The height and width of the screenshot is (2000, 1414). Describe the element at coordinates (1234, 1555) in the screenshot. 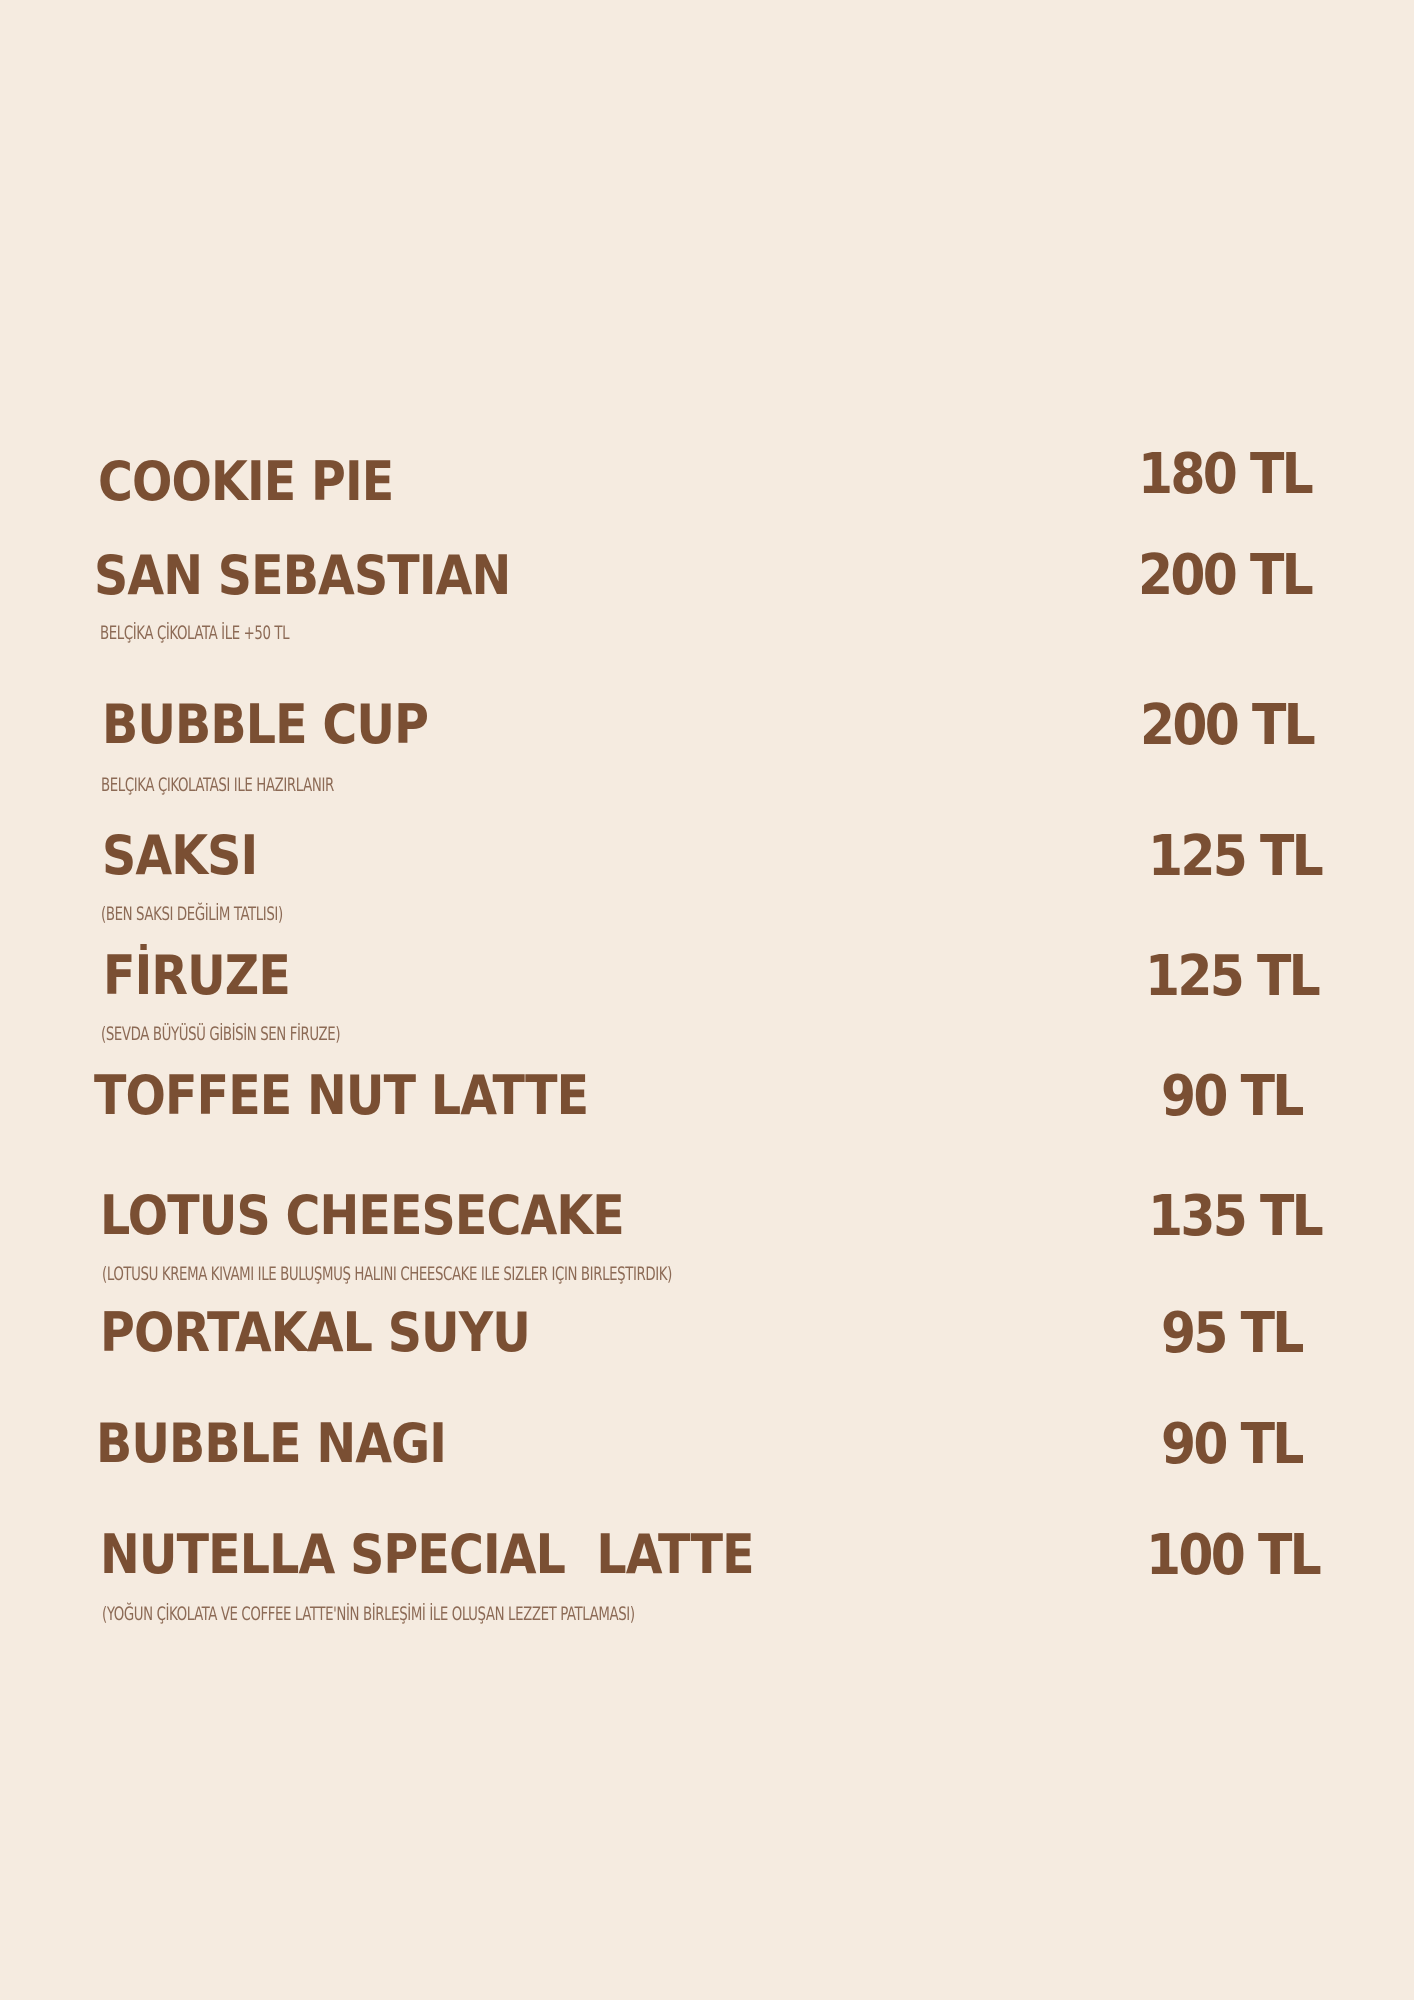

I see `menu-item-price: 100 TL` at that location.